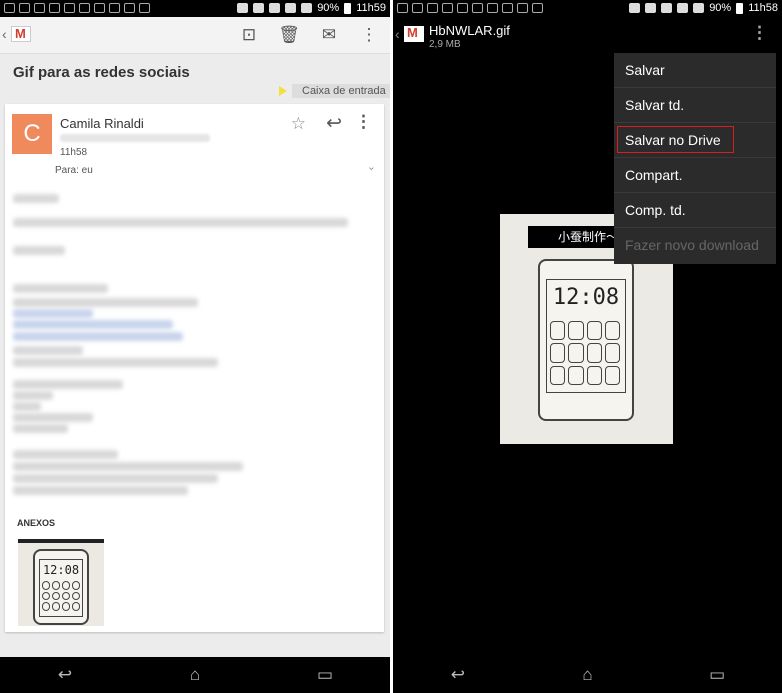  What do you see at coordinates (695, 70) in the screenshot?
I see `menu-item-salvar: Salvar` at bounding box center [695, 70].